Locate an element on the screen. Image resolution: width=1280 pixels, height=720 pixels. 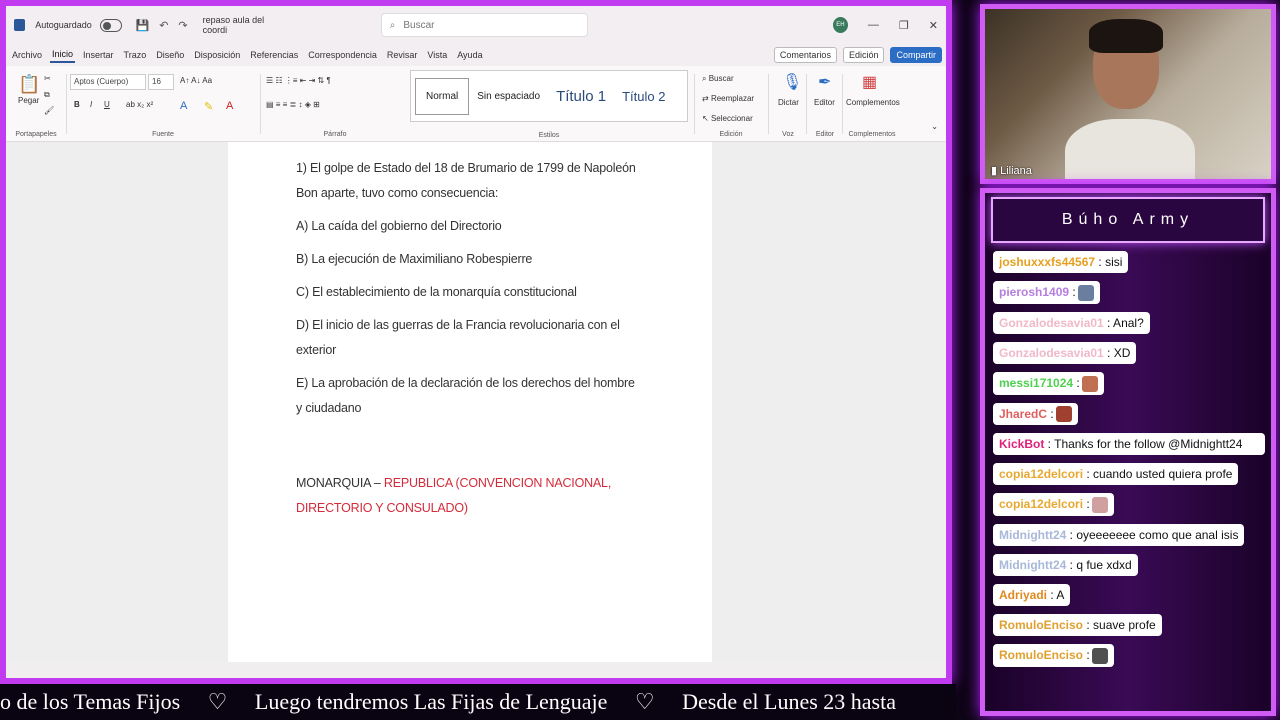
styles-gallery: Normal Sin espaciado Título 1 Título 2 is located at coordinates (549, 96).